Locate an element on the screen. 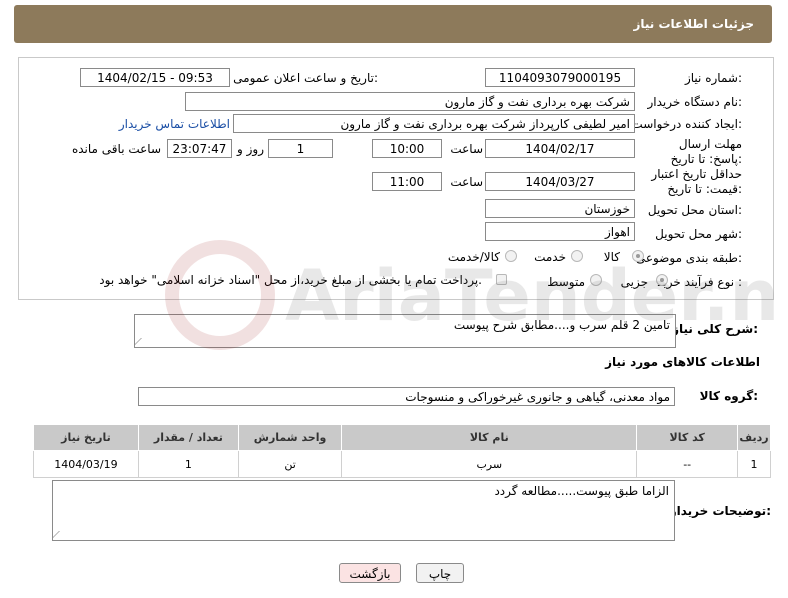 This screenshot has height=598, width=788. reply-hour-label: ساعت is located at coordinates (466, 149).